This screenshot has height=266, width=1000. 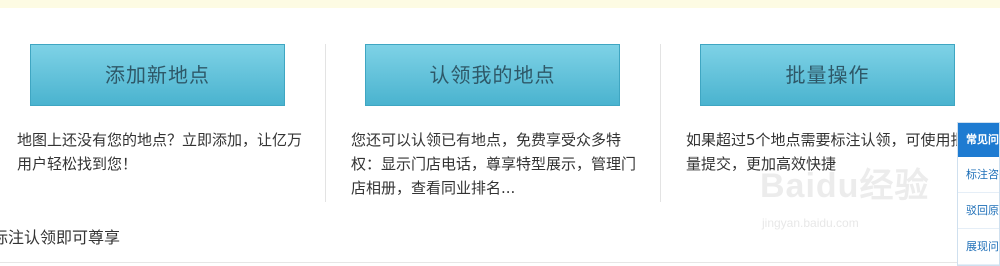 I want to click on top-notice-strip, so click(x=500, y=4).